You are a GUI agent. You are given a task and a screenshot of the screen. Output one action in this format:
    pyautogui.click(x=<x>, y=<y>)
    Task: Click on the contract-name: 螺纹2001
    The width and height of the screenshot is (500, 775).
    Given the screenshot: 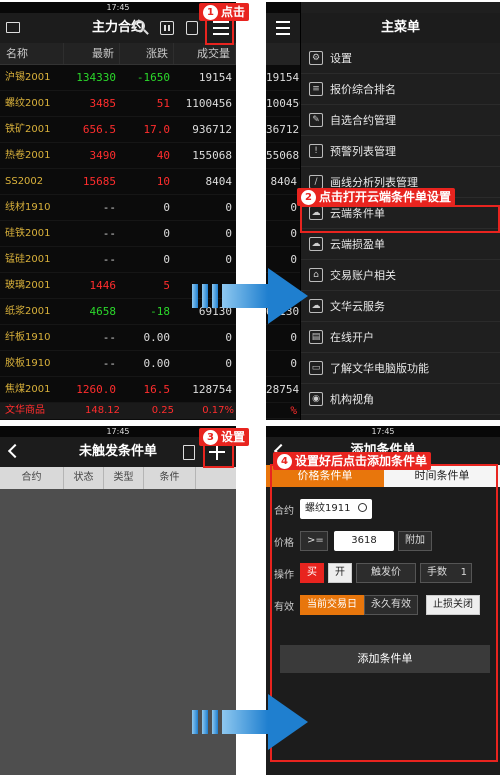 What is the action you would take?
    pyautogui.click(x=28, y=103)
    